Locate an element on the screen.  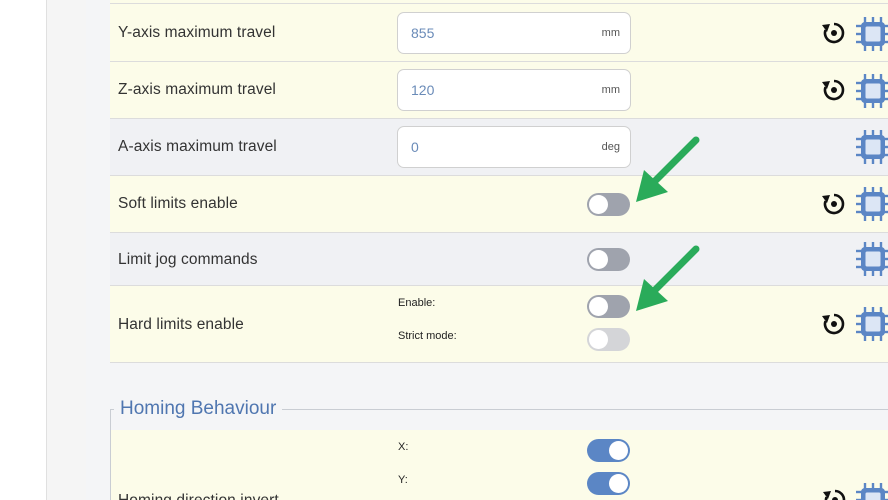
setting-label: Soft limits enable is located at coordinates (178, 203).